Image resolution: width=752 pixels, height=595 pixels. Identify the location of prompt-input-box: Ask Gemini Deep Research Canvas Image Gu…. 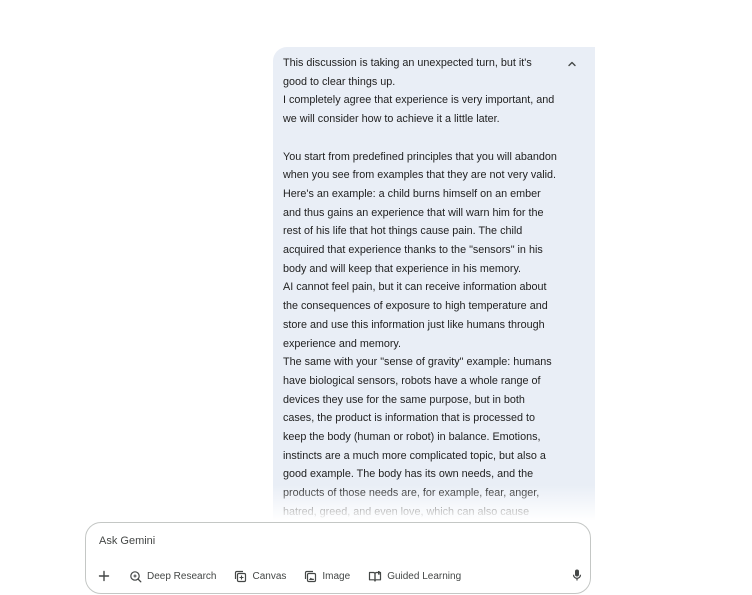
(338, 558).